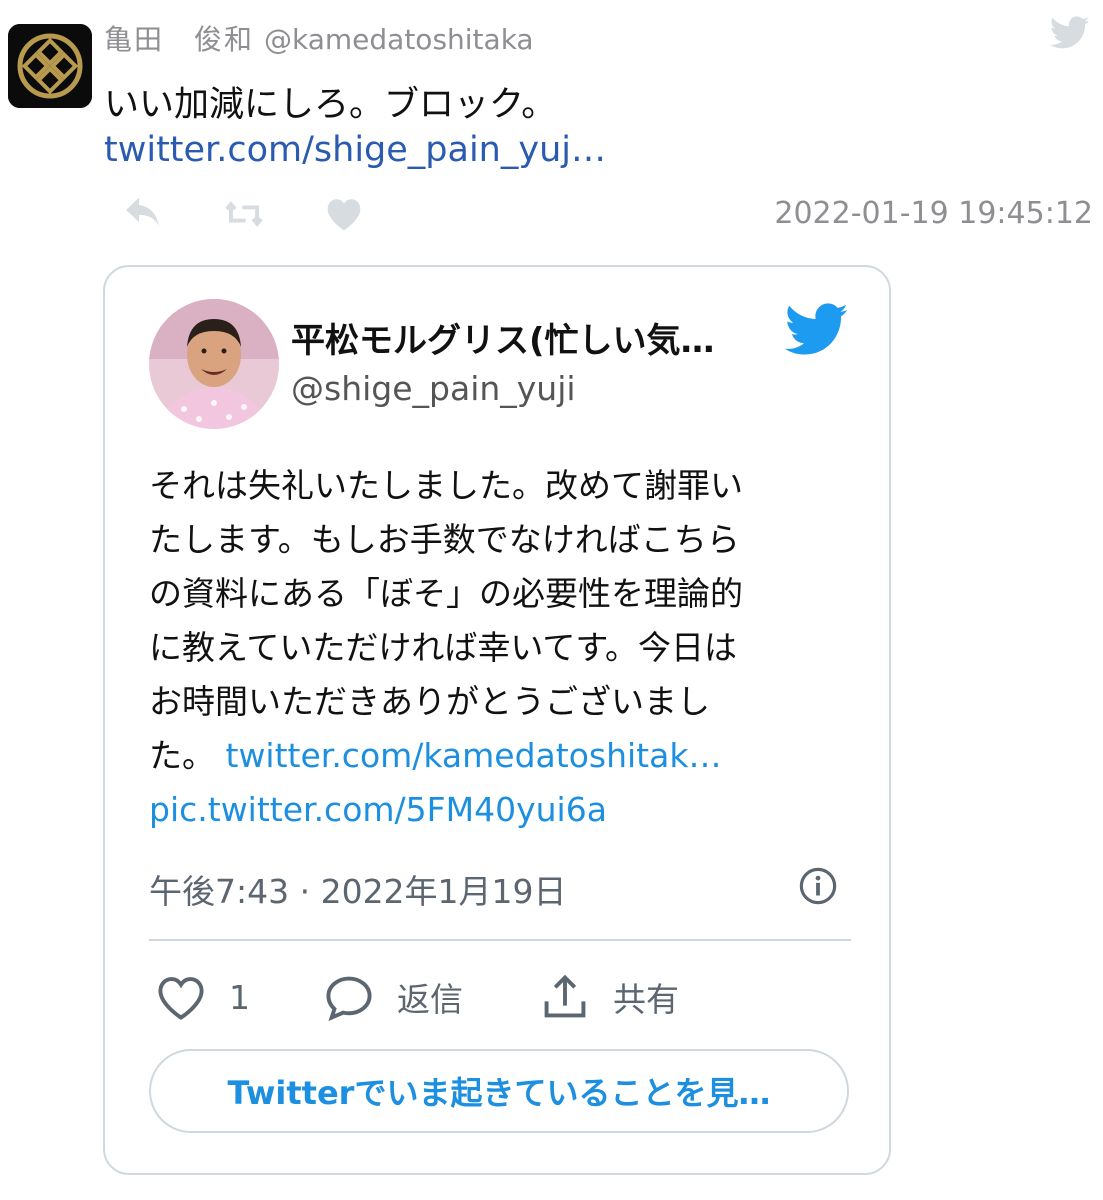 The width and height of the screenshot is (1103, 1200). I want to click on embedded-actions: 1 返信 共有, so click(499, 997).